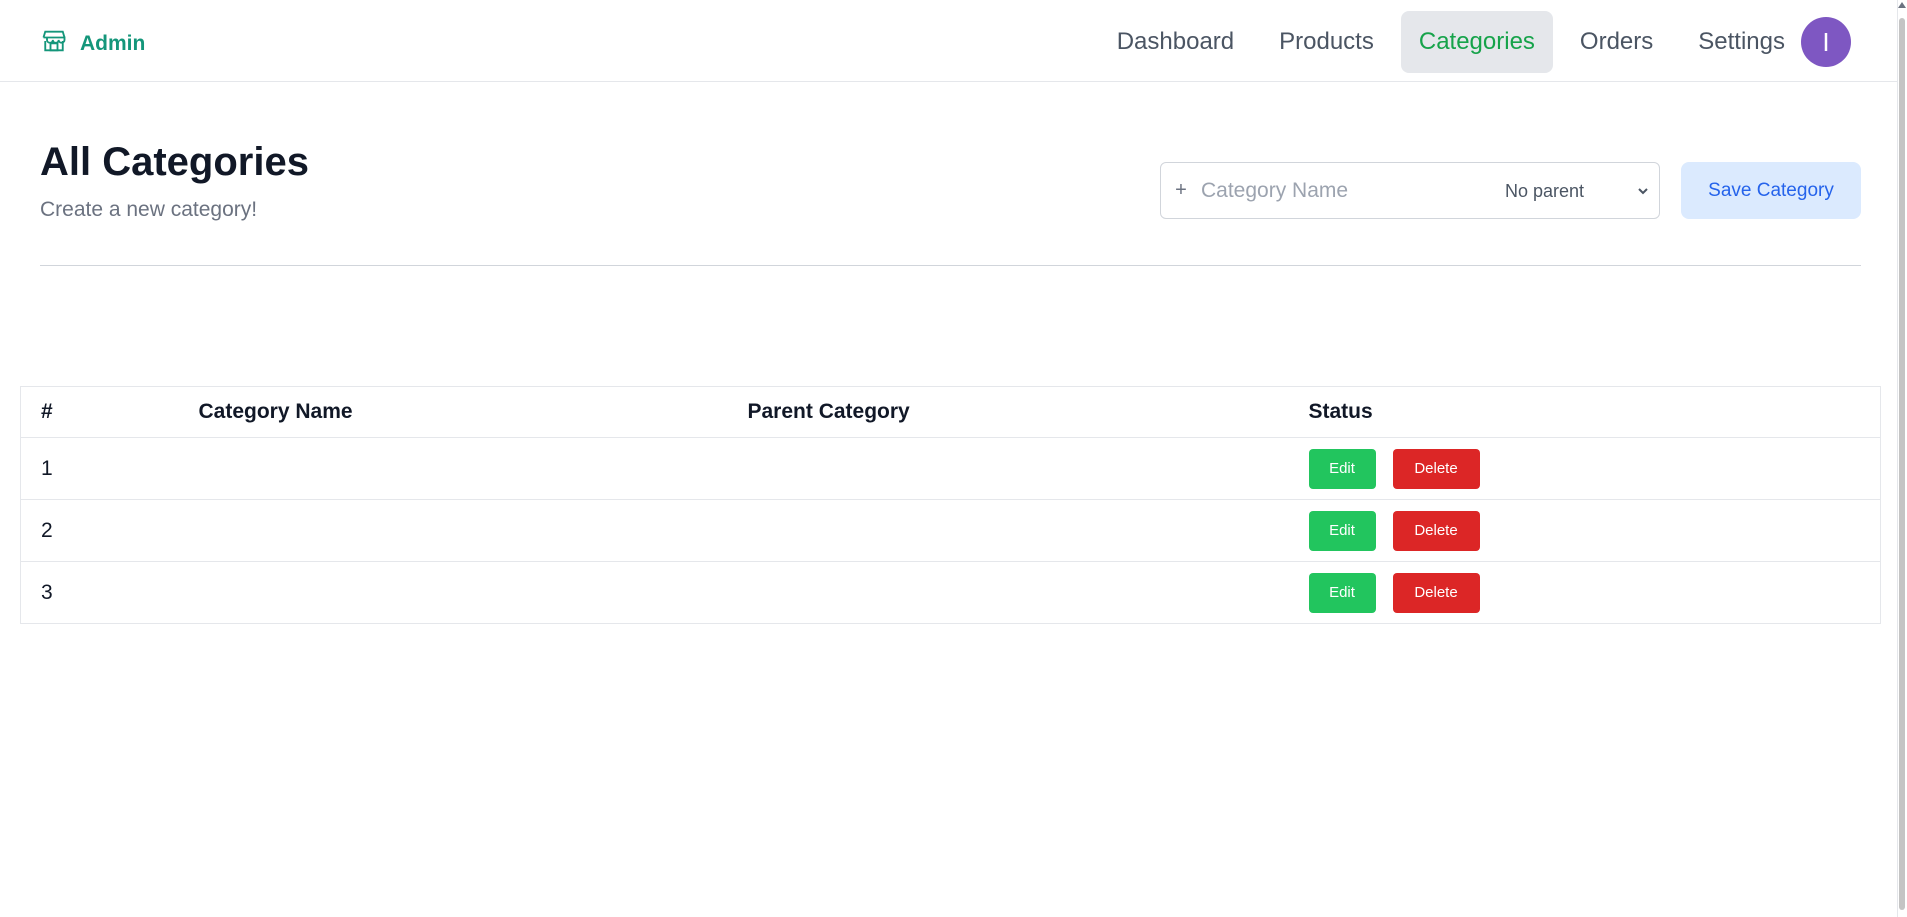  What do you see at coordinates (1476, 42) in the screenshot?
I see `nav-categories: Categories` at bounding box center [1476, 42].